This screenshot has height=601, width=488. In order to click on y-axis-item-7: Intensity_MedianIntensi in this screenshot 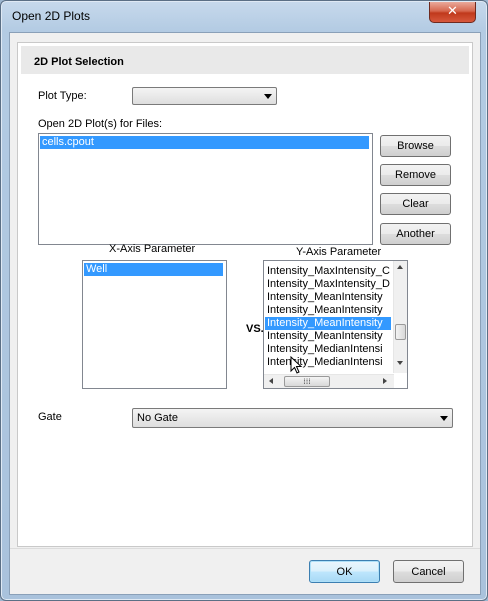, I will do `click(328, 362)`.